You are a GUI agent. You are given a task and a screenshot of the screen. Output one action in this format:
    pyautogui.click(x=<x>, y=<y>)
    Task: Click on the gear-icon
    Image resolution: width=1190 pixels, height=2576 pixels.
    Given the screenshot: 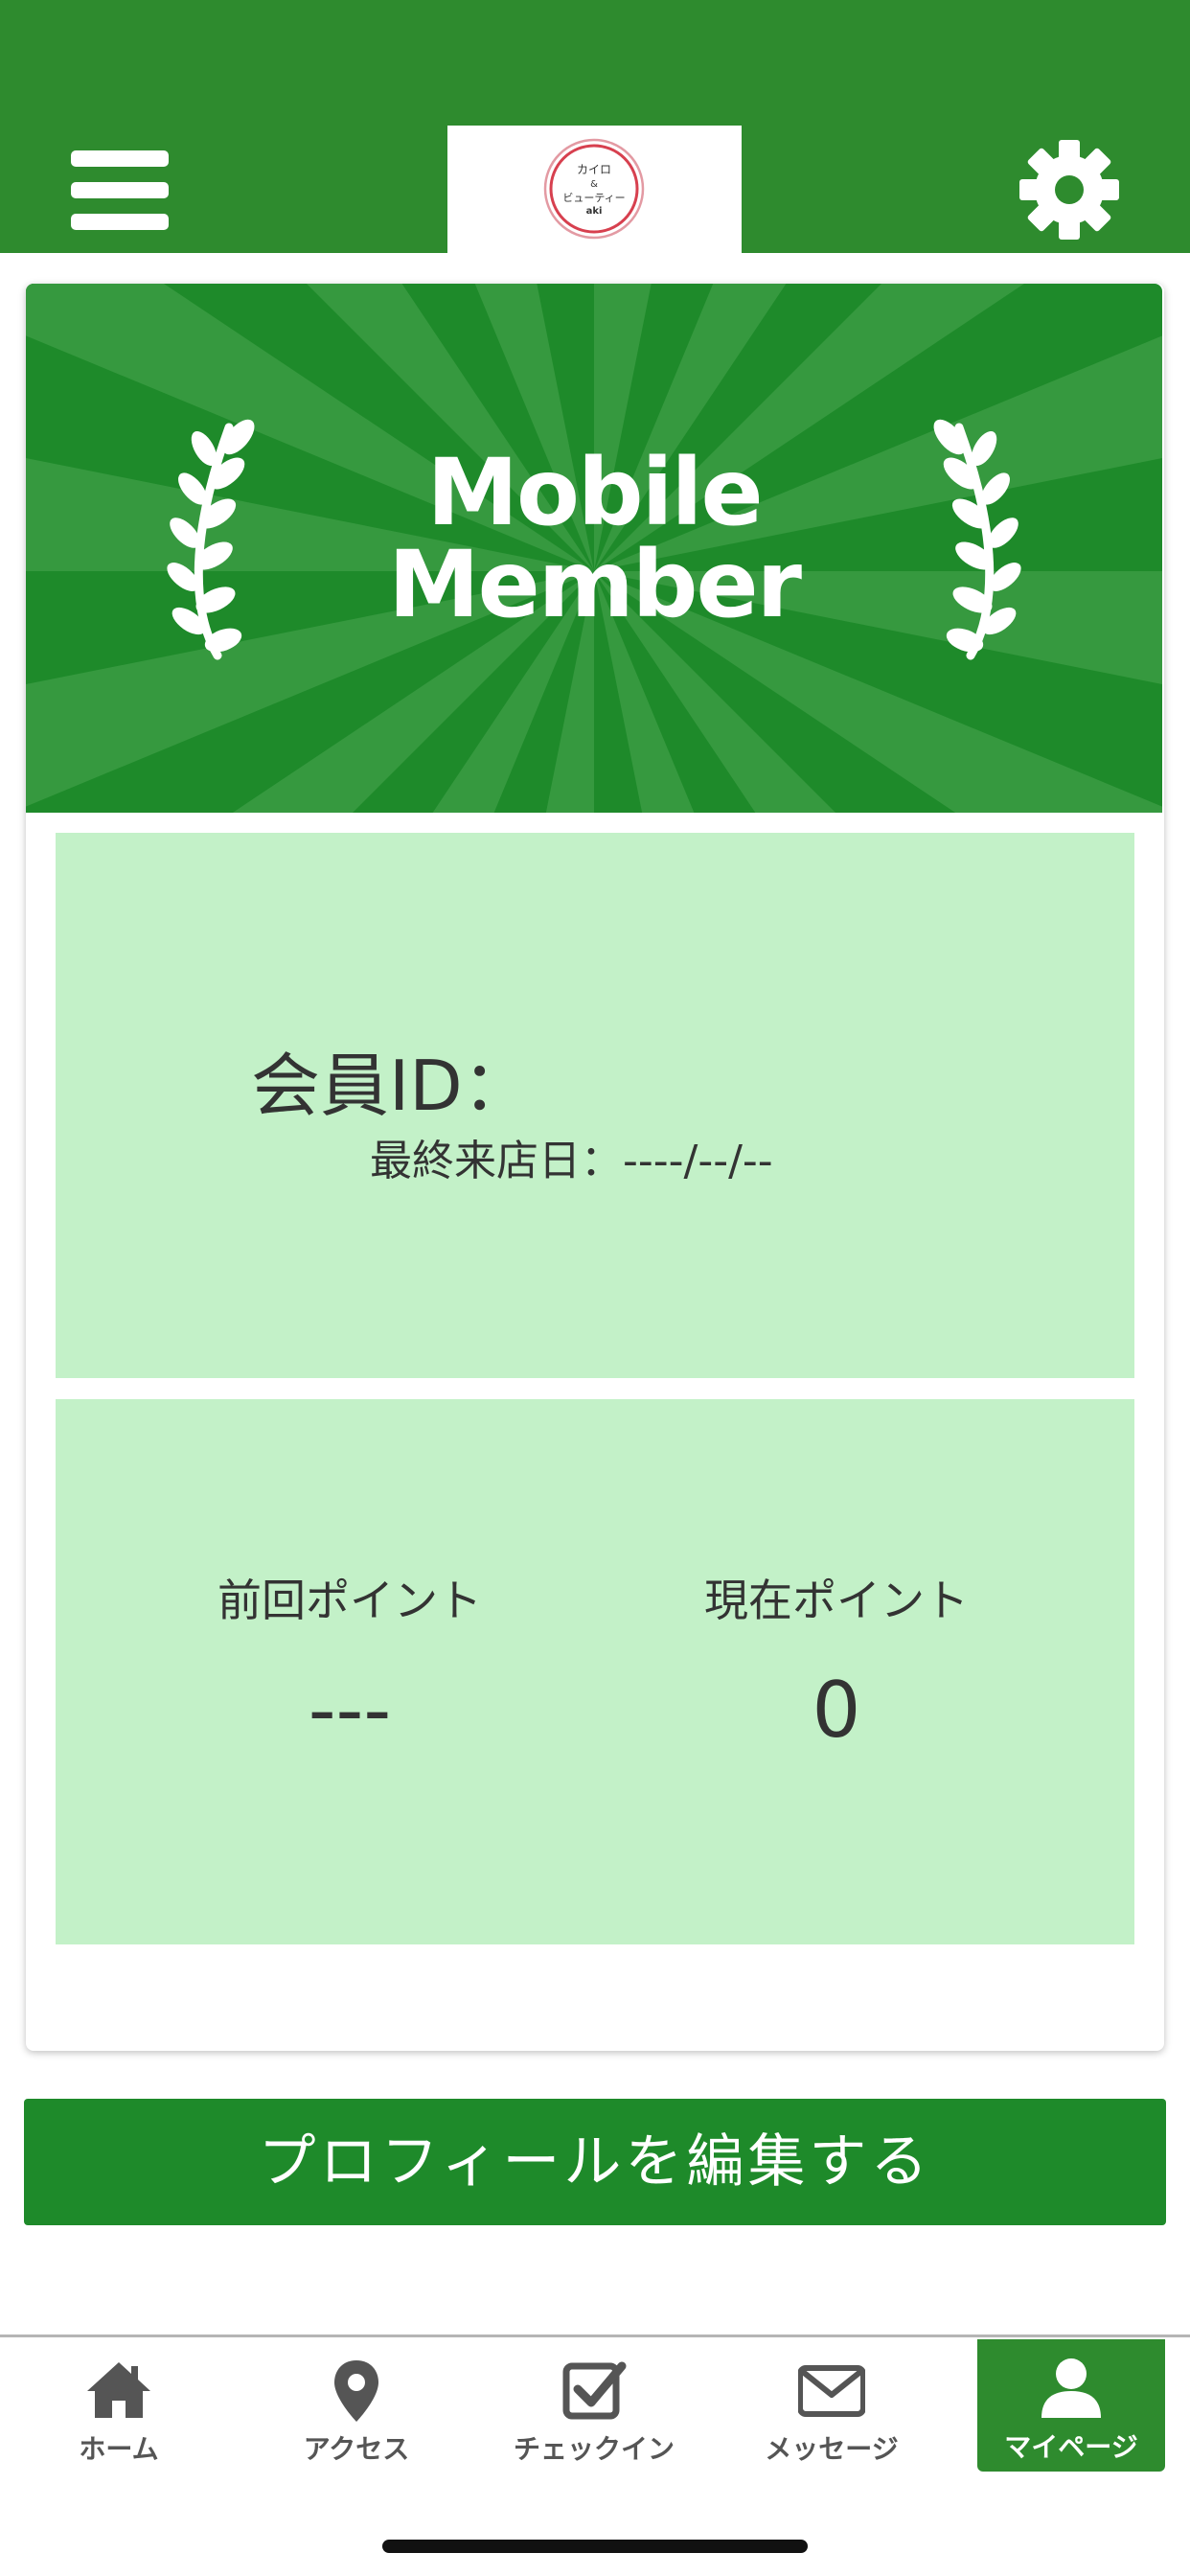 What is the action you would take?
    pyautogui.click(x=1069, y=190)
    